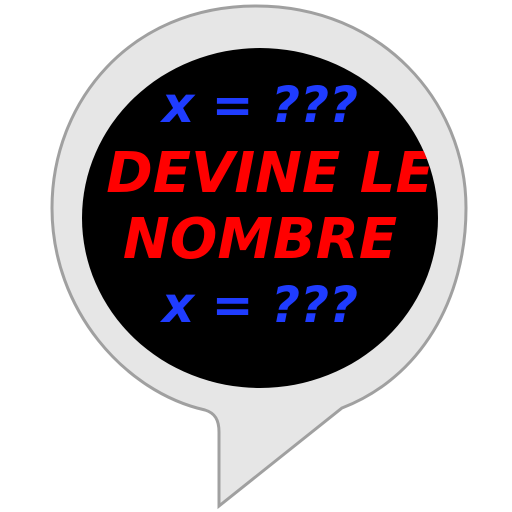 The image size is (512, 512). What do you see at coordinates (260, 239) in the screenshot?
I see `title-line-2: NOMBRE` at bounding box center [260, 239].